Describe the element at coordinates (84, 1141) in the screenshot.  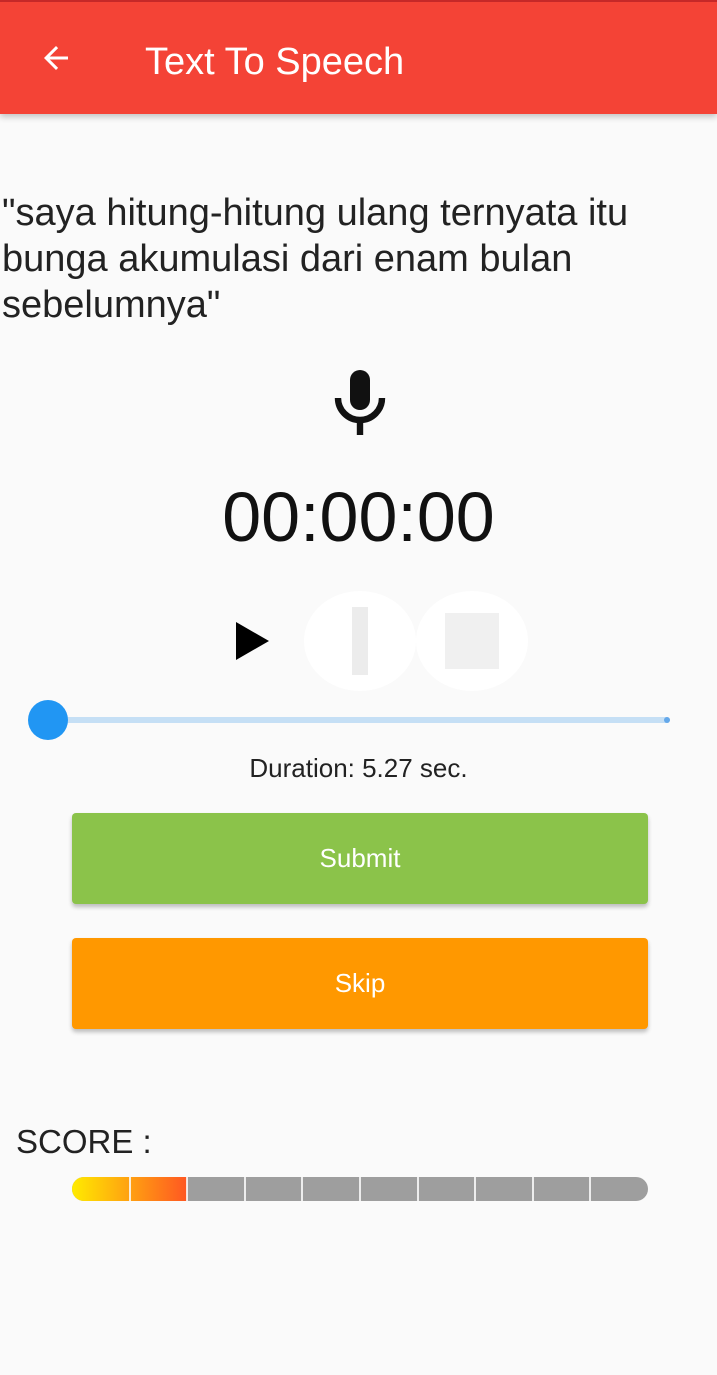
I see `score-label: SCORE :` at that location.